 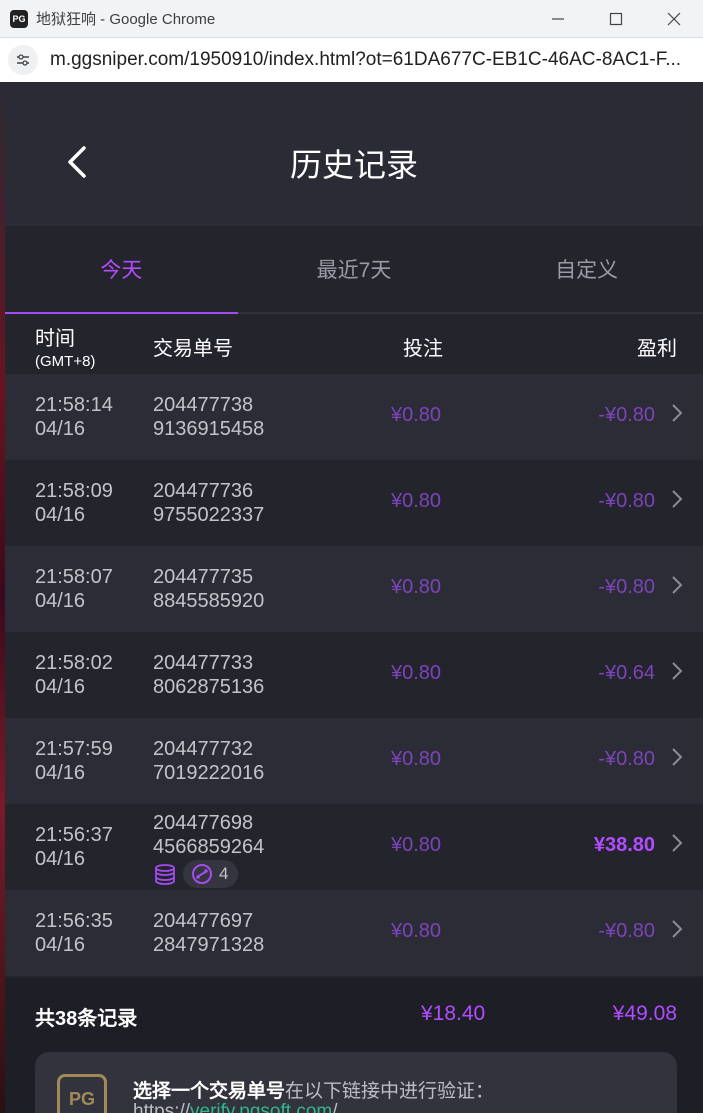 What do you see at coordinates (74, 933) in the screenshot?
I see `row-time: 21:56:35 04/16` at bounding box center [74, 933].